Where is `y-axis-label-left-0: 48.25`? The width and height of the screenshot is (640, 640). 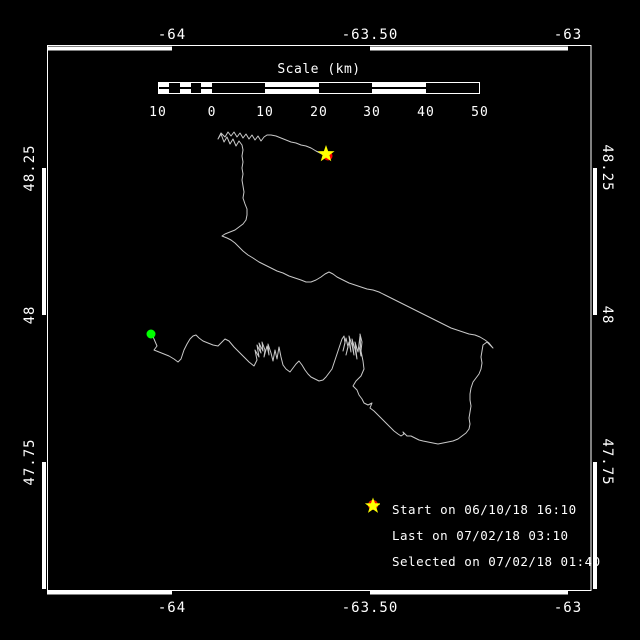 y-axis-label-left-0: 48.25 is located at coordinates (30, 168).